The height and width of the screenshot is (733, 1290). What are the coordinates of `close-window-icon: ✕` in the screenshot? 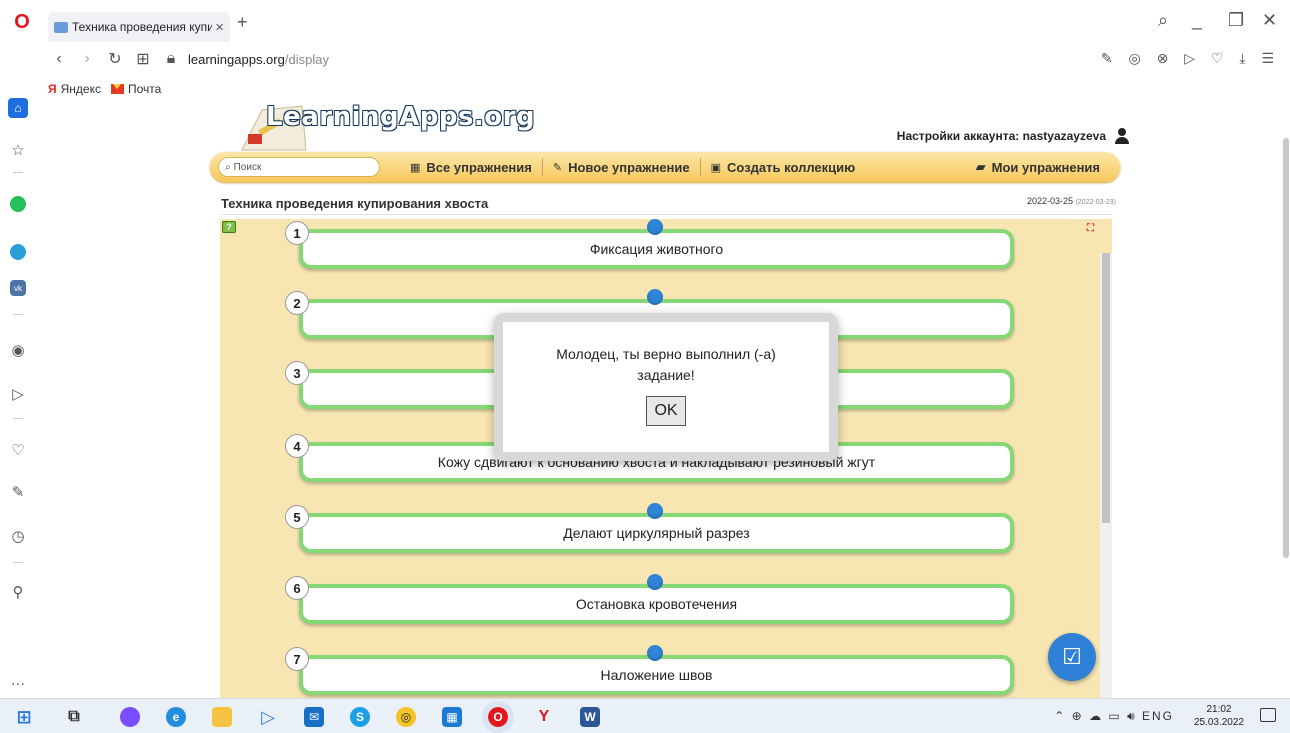 It's located at (1269, 20).